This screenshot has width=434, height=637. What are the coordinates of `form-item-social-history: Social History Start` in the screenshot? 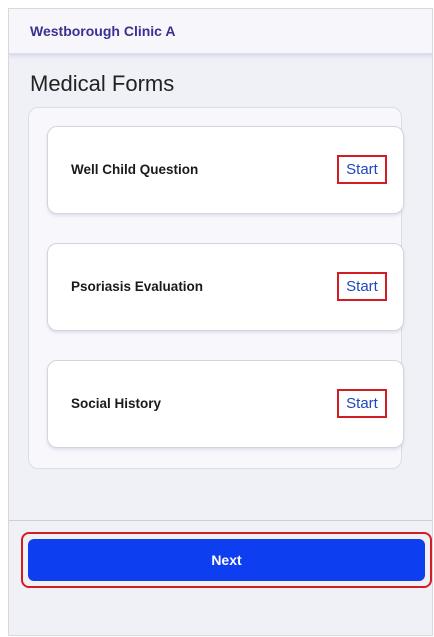 It's located at (225, 404).